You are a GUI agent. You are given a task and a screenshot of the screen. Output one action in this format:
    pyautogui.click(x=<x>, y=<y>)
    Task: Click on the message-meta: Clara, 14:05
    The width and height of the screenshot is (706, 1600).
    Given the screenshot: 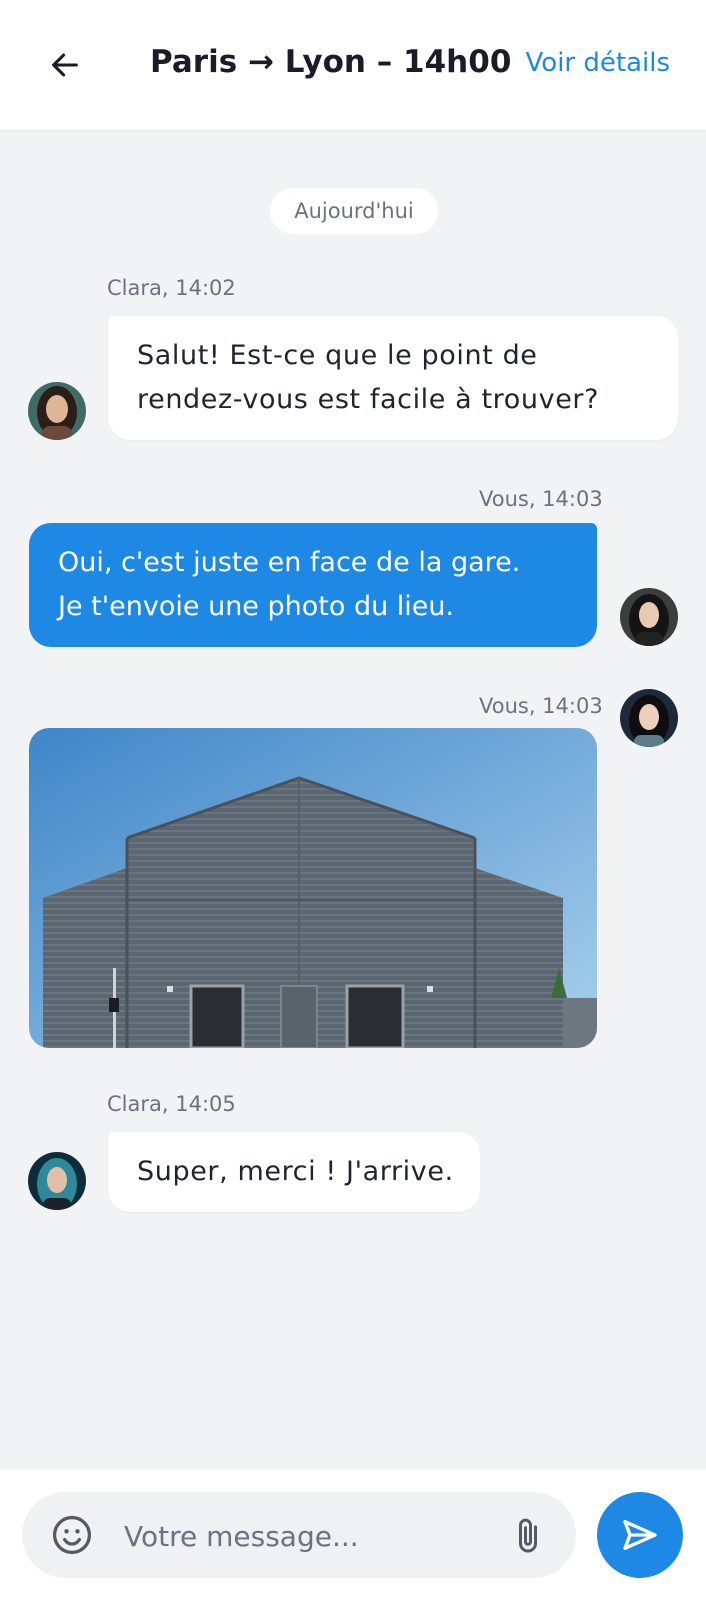 What is the action you would take?
    pyautogui.click(x=171, y=1104)
    